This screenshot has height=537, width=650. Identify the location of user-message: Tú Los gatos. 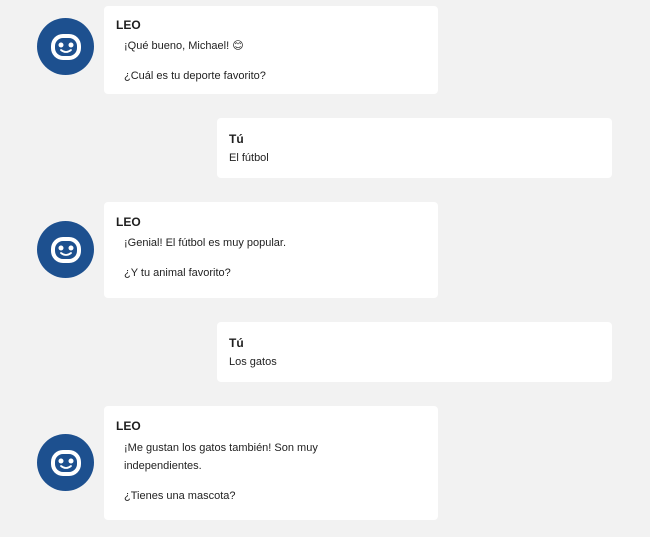
(414, 352).